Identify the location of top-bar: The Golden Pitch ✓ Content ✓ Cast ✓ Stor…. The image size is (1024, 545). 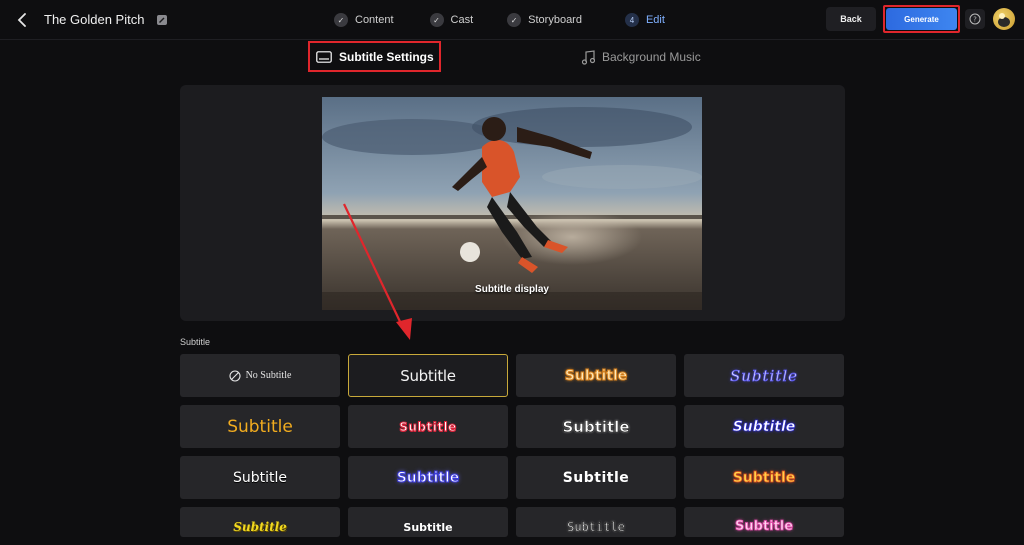
(512, 20).